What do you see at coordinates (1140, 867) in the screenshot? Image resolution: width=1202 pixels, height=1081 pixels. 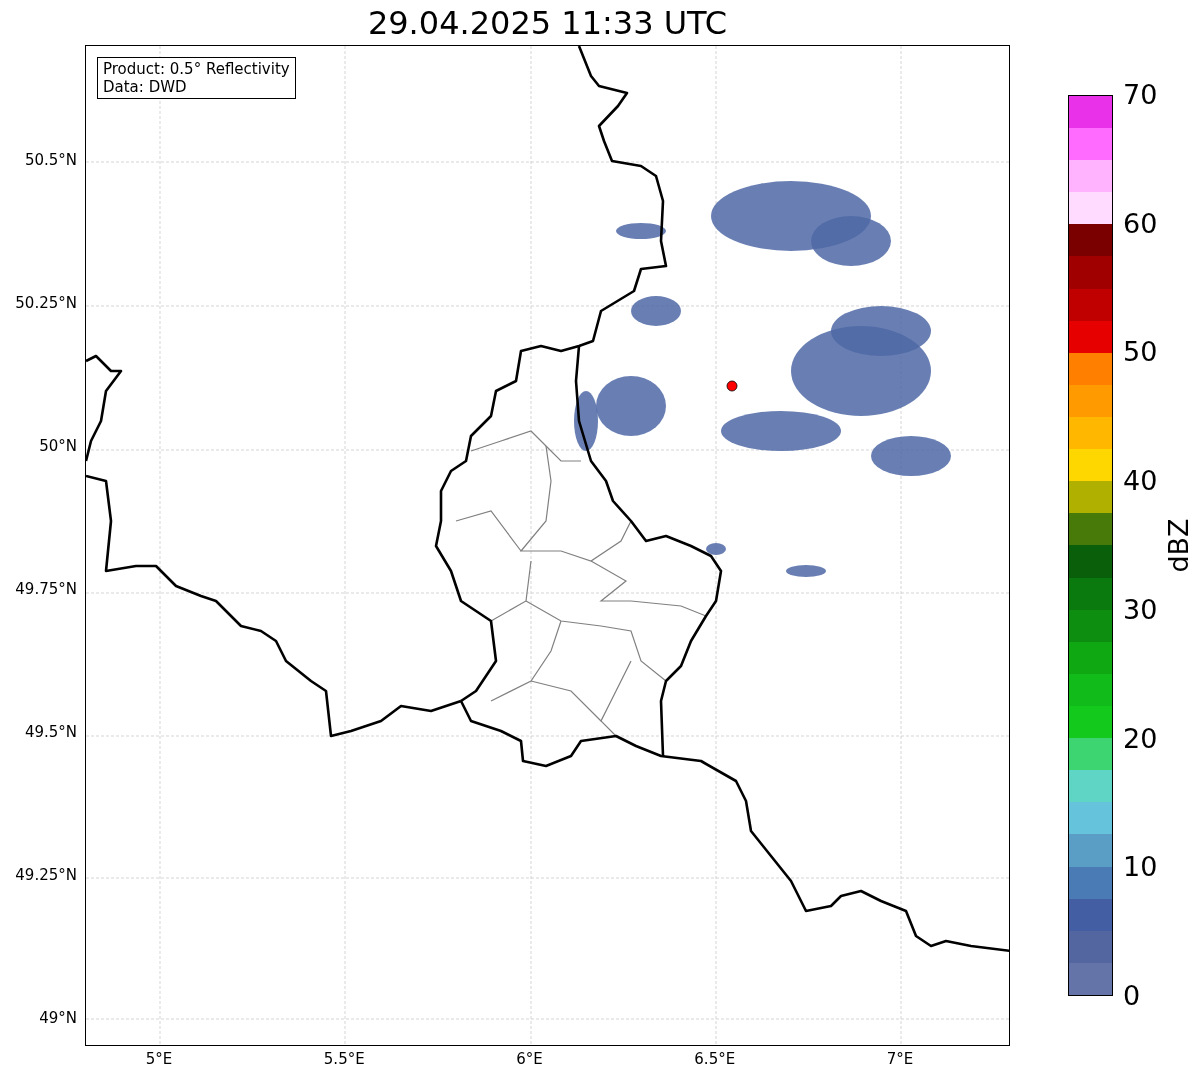 I see `colorbar-tick-label: 10` at bounding box center [1140, 867].